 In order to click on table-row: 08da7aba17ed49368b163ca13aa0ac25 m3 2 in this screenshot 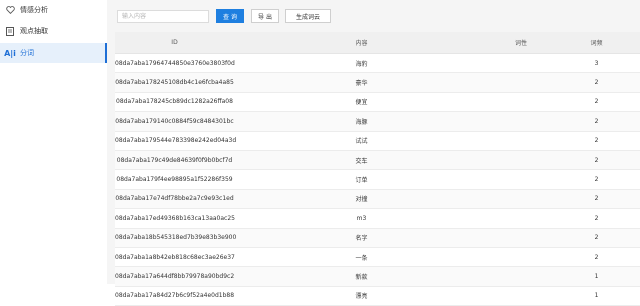, I will do `click(377, 219)`.